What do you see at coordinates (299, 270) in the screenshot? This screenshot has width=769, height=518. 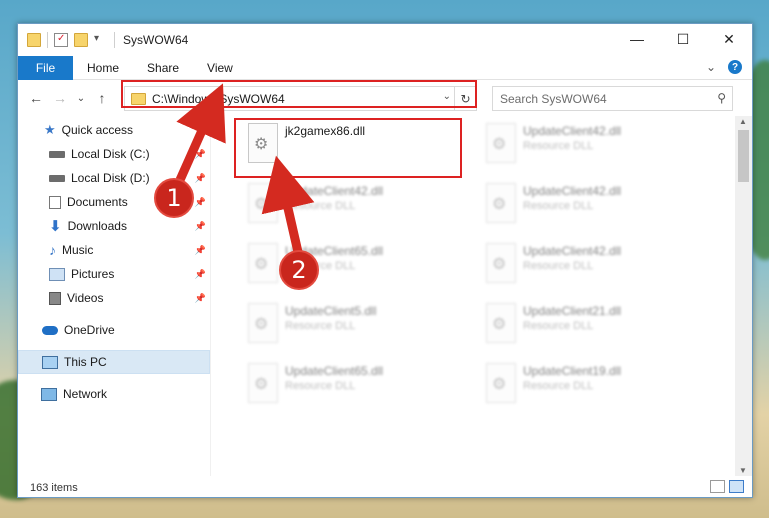 I see `callout-2: 2` at bounding box center [299, 270].